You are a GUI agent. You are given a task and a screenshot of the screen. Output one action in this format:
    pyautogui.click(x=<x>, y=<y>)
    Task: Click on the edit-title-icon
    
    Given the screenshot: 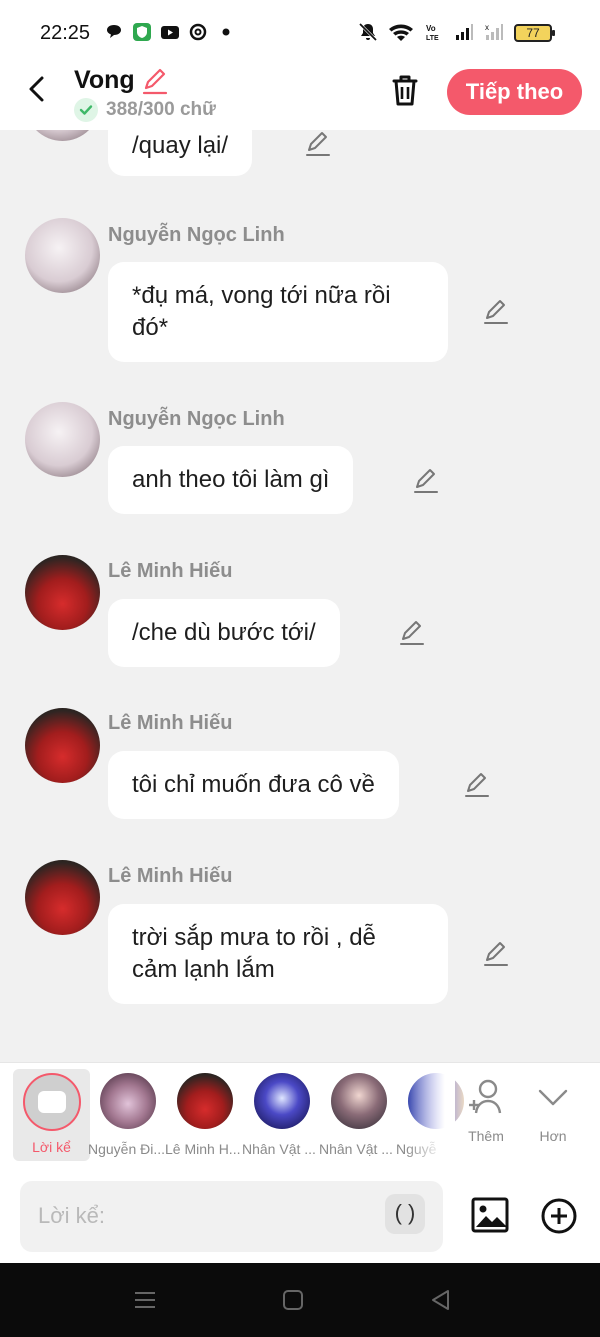 What is the action you would take?
    pyautogui.click(x=155, y=81)
    